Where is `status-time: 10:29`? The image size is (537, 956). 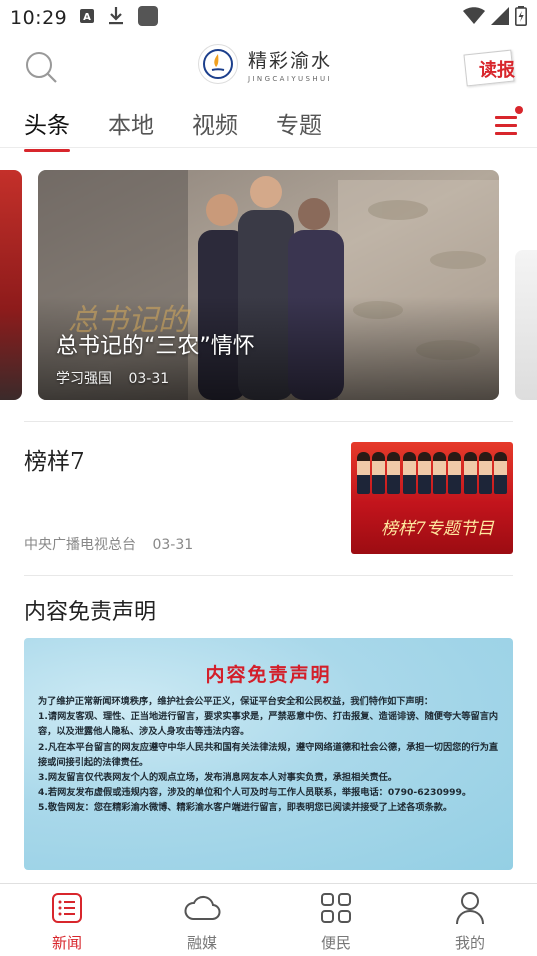
status-time: 10:29 is located at coordinates (39, 18).